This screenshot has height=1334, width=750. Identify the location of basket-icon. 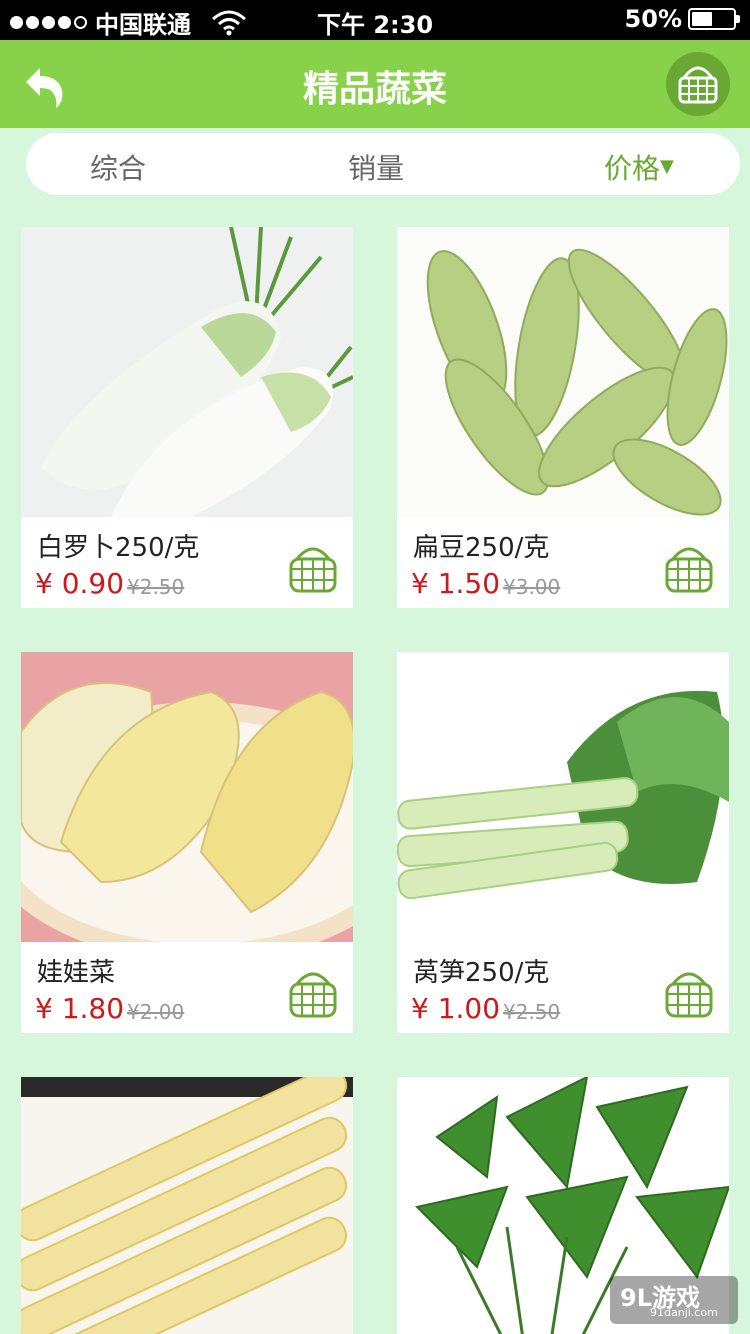
(698, 85).